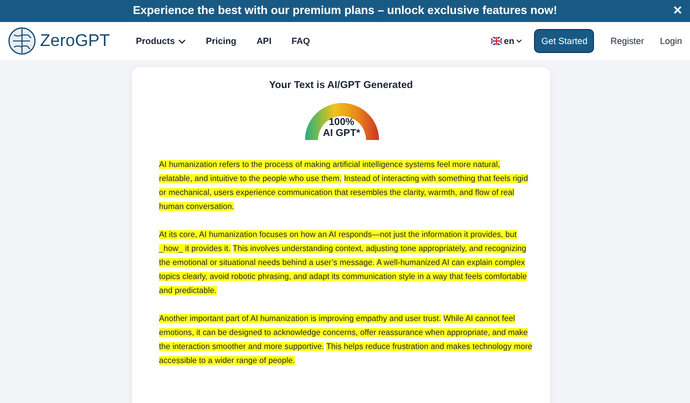  I want to click on nav-link: Pricing, so click(221, 41).